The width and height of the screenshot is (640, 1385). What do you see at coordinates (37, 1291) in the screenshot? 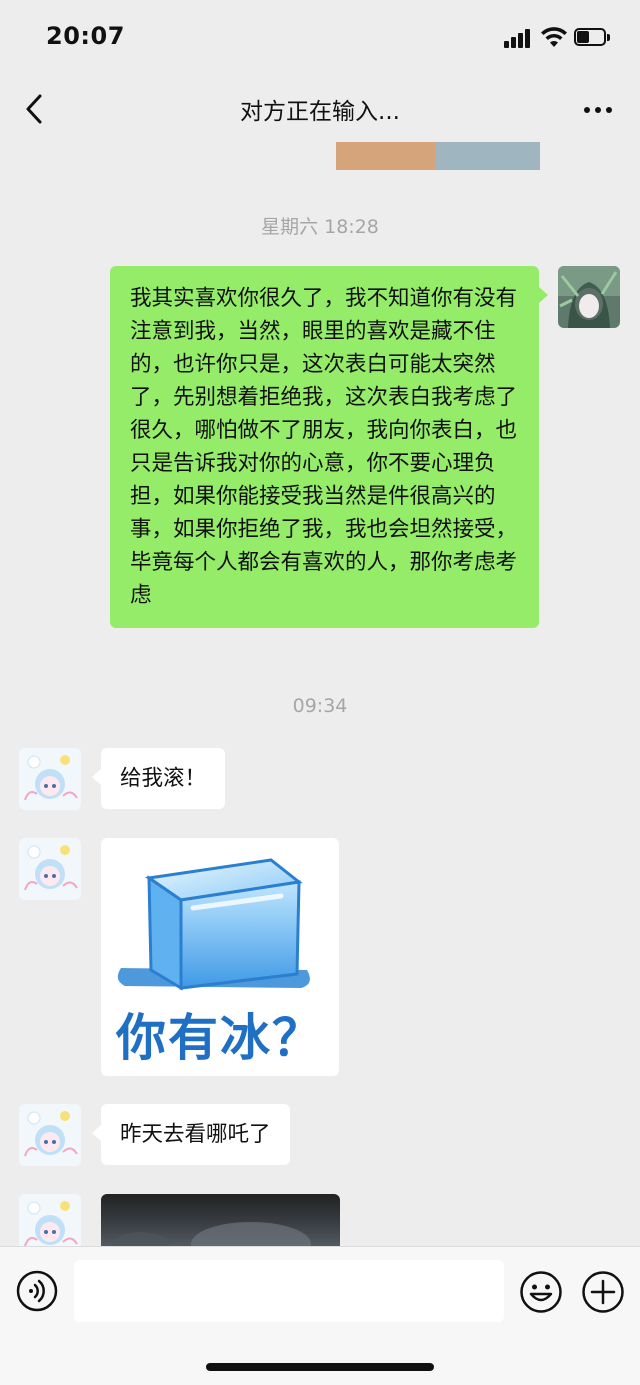
I see `voice-icon` at bounding box center [37, 1291].